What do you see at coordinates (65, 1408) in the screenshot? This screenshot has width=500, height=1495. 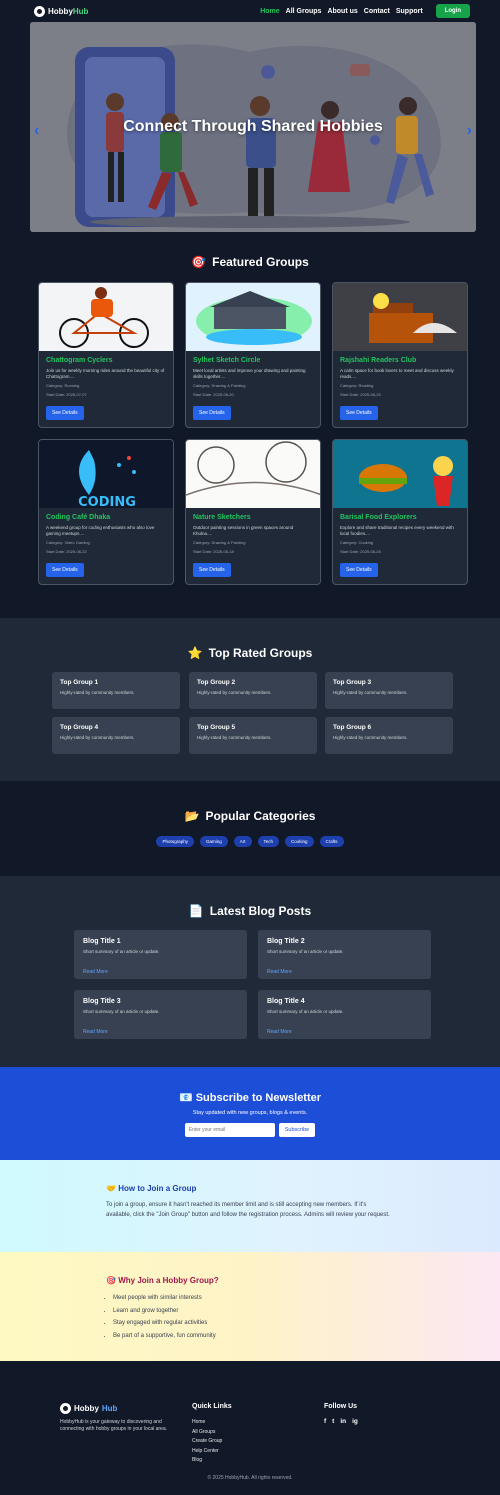 I see `logo-icon` at bounding box center [65, 1408].